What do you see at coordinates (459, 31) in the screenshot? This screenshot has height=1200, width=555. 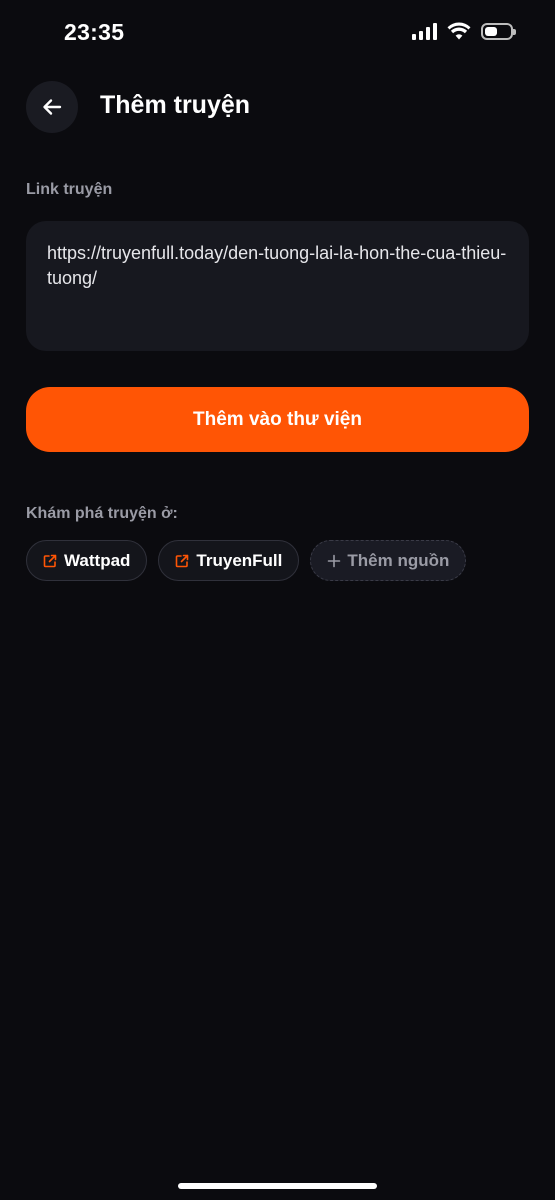 I see `wifi-icon` at bounding box center [459, 31].